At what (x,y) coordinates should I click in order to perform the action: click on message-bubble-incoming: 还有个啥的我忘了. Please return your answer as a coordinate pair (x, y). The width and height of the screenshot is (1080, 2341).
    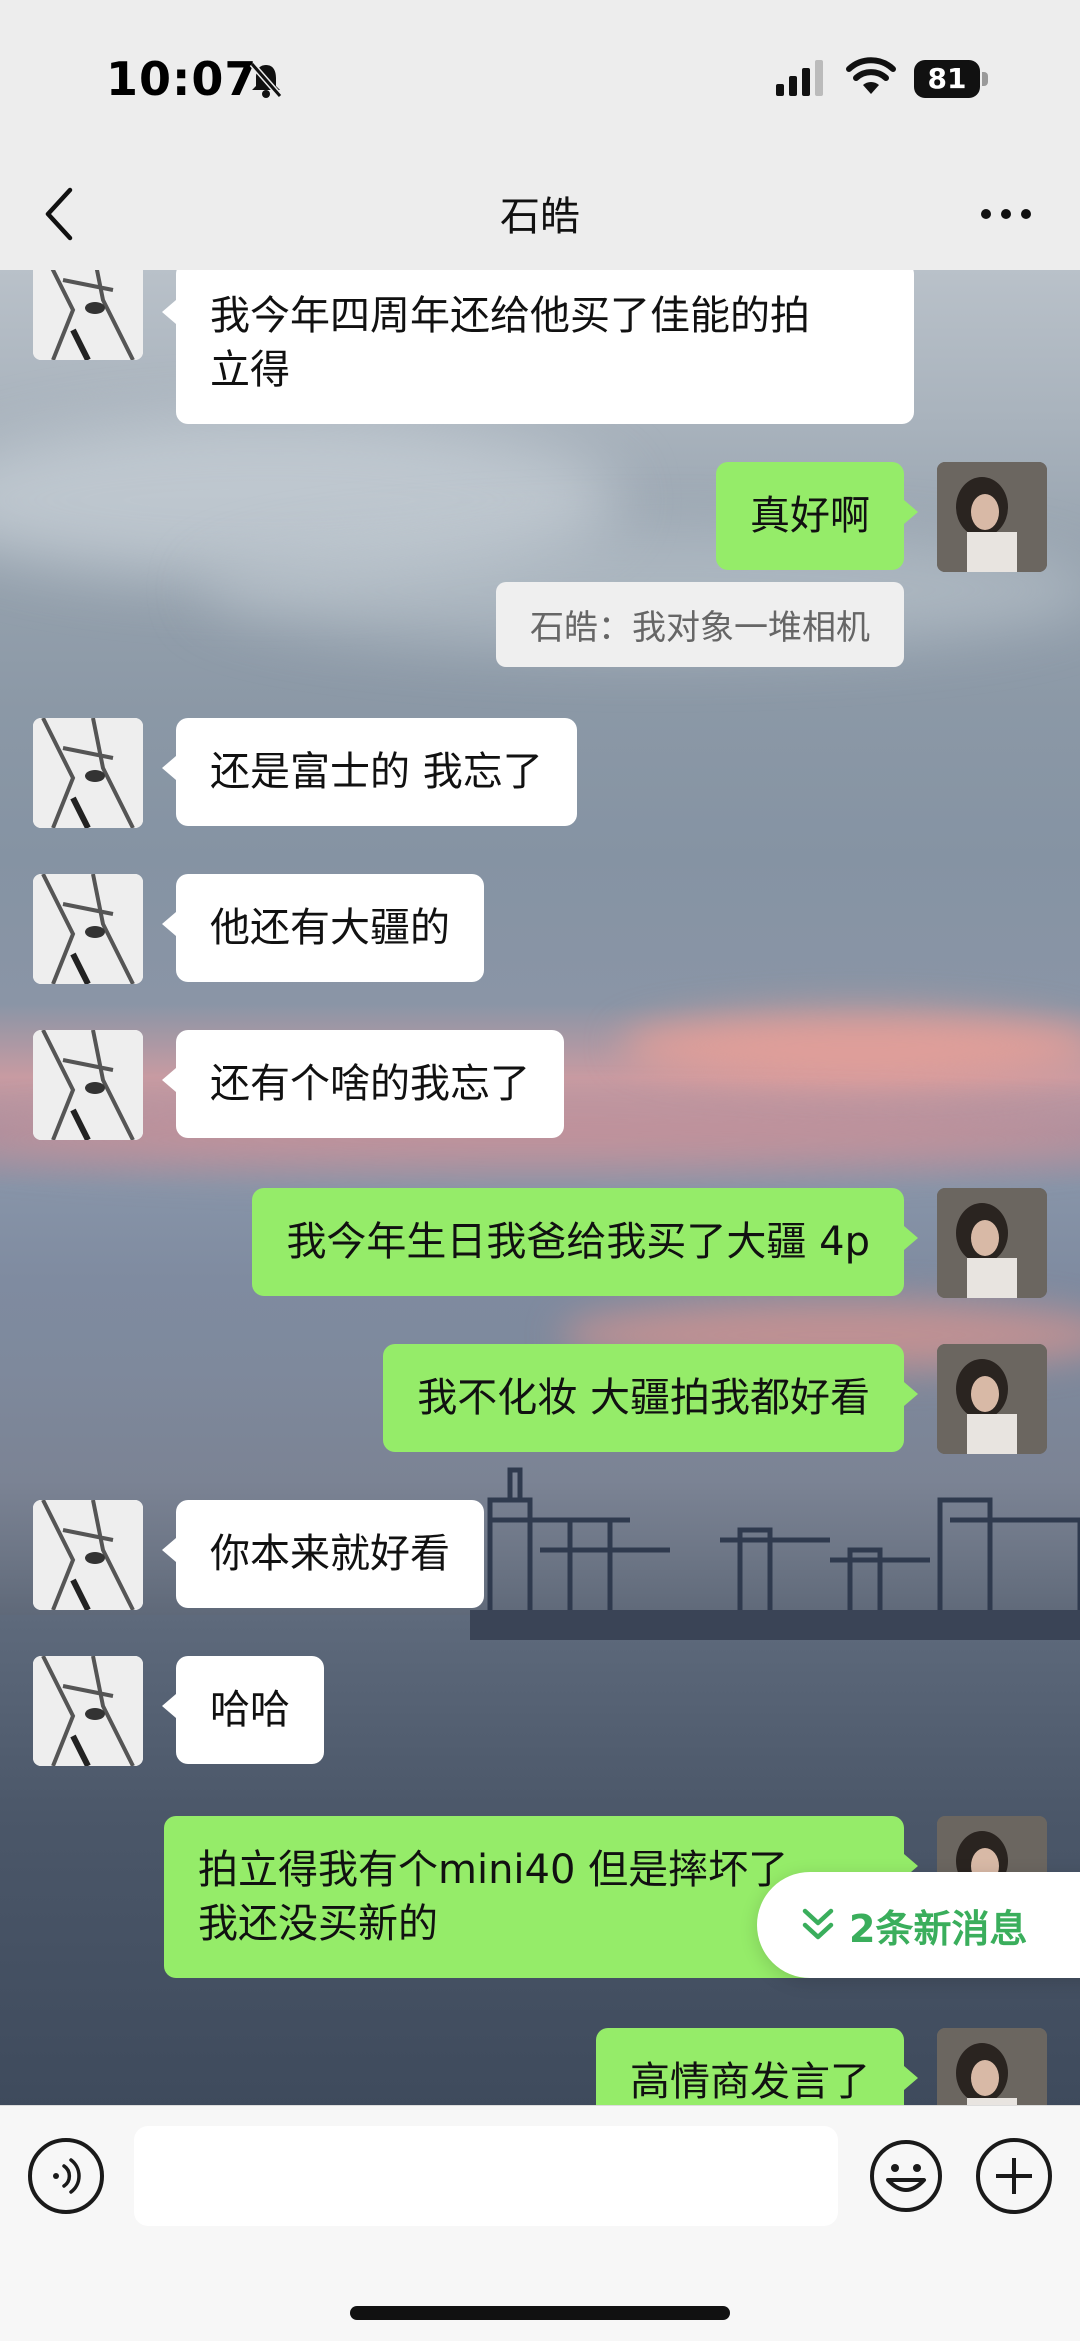
    Looking at the image, I should click on (363, 1084).